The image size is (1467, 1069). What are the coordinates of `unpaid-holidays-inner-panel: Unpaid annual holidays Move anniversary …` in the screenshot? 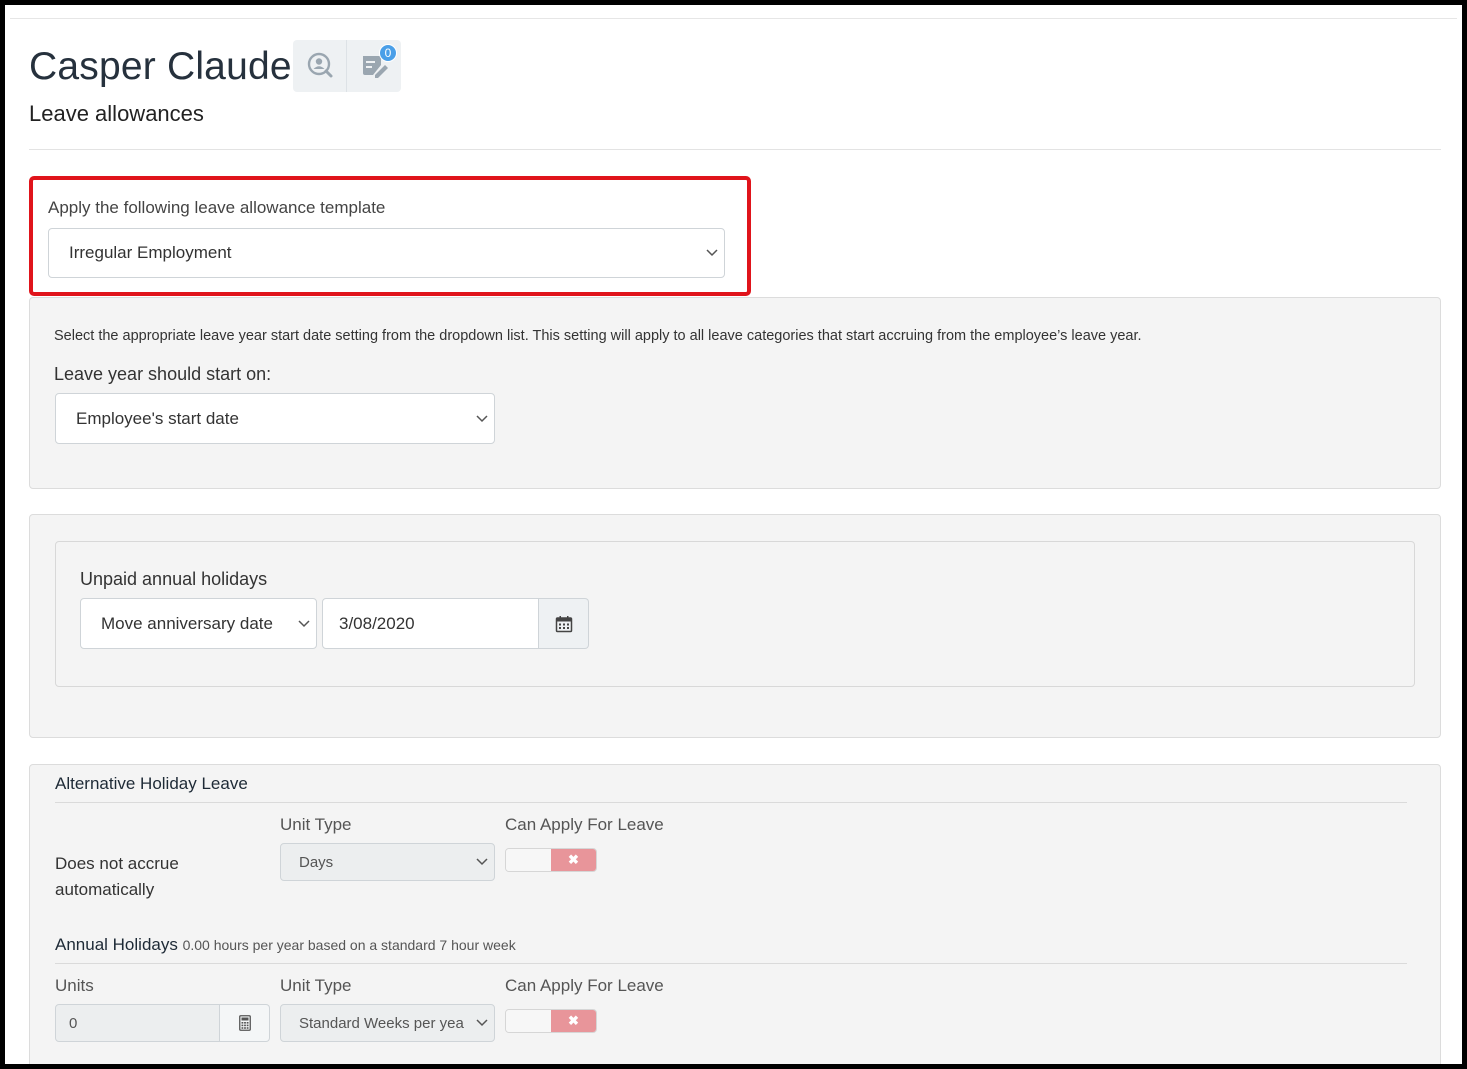 It's located at (735, 614).